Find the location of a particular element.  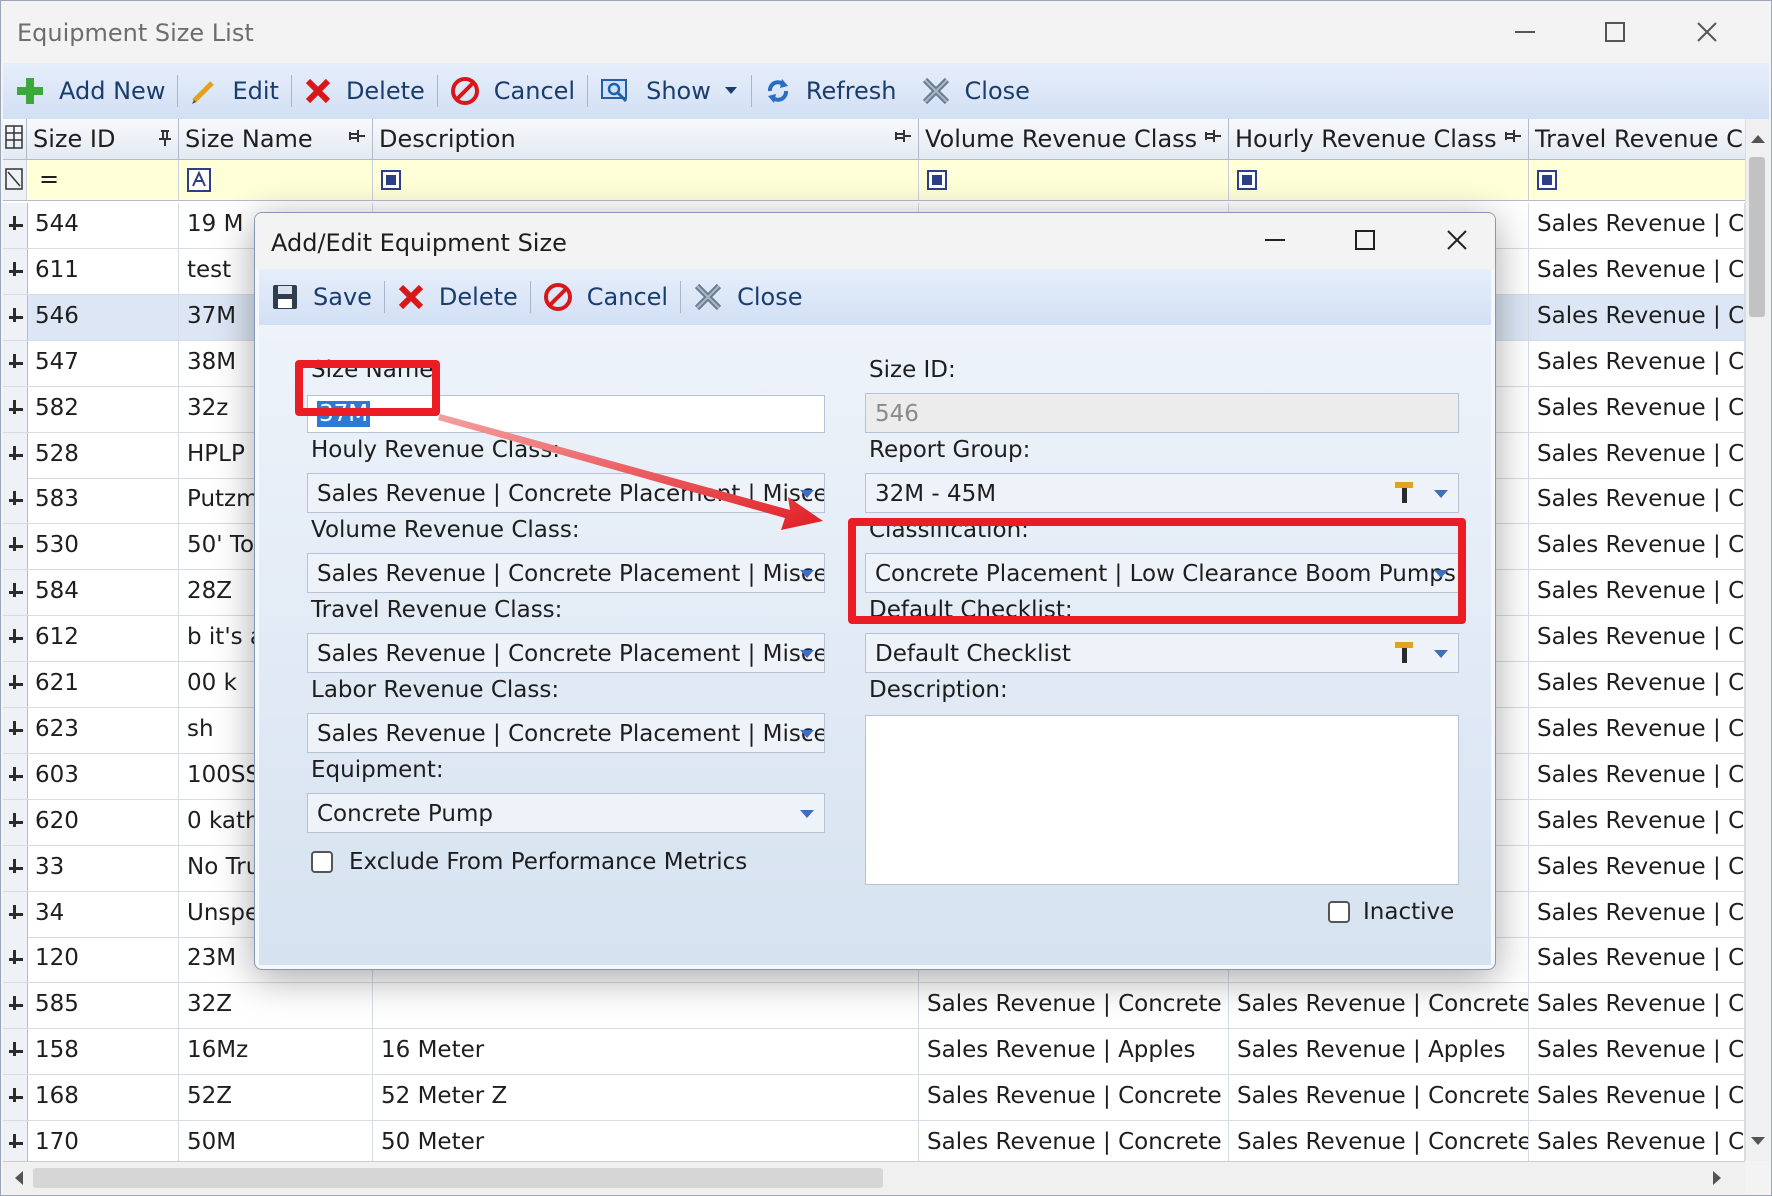

arrow-icon is located at coordinates (630, 472).